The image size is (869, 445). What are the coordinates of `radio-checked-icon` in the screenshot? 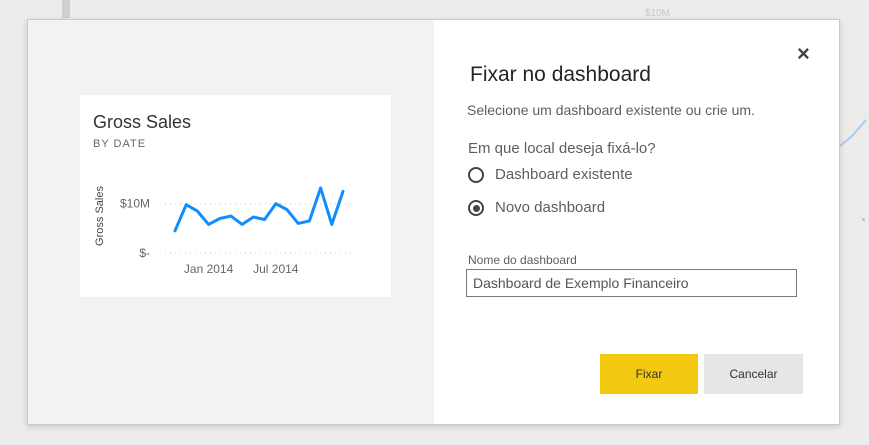 It's located at (476, 207).